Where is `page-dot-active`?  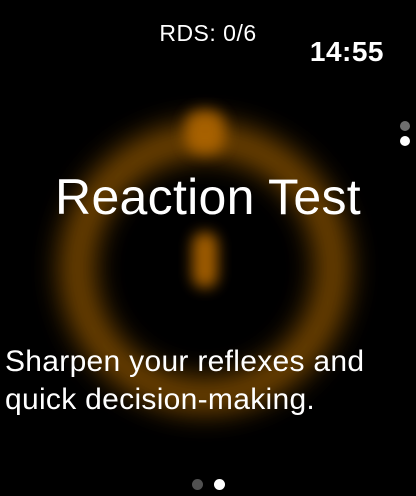
page-dot-active is located at coordinates (219, 484).